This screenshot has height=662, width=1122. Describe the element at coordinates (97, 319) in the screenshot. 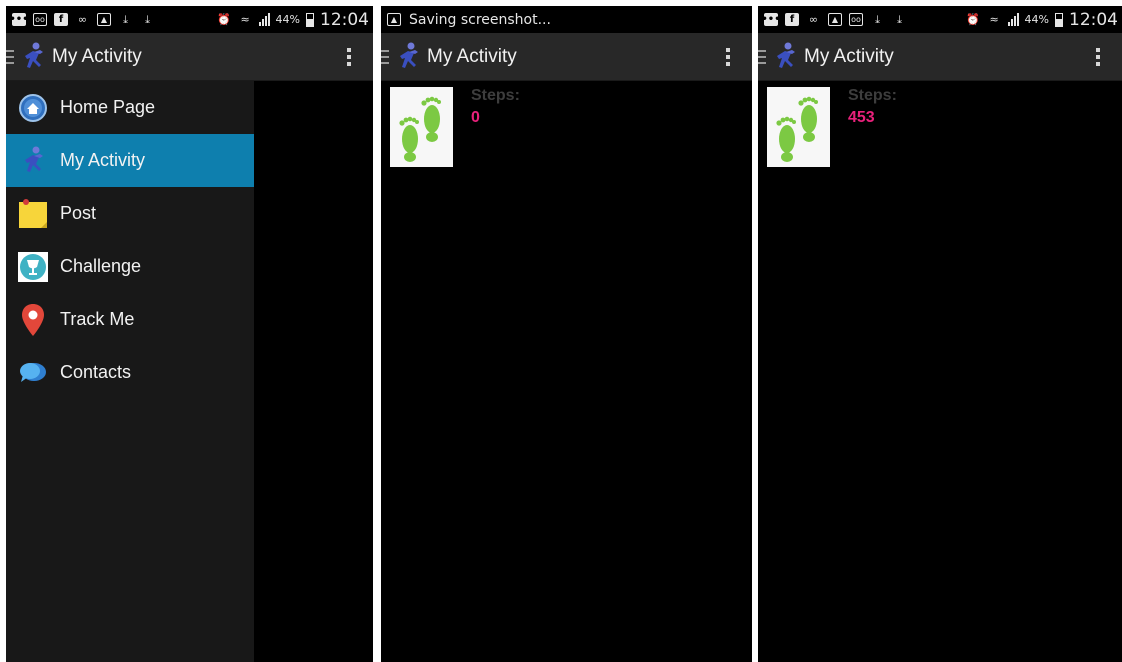

I see `drawer-item-label: Track Me` at that location.